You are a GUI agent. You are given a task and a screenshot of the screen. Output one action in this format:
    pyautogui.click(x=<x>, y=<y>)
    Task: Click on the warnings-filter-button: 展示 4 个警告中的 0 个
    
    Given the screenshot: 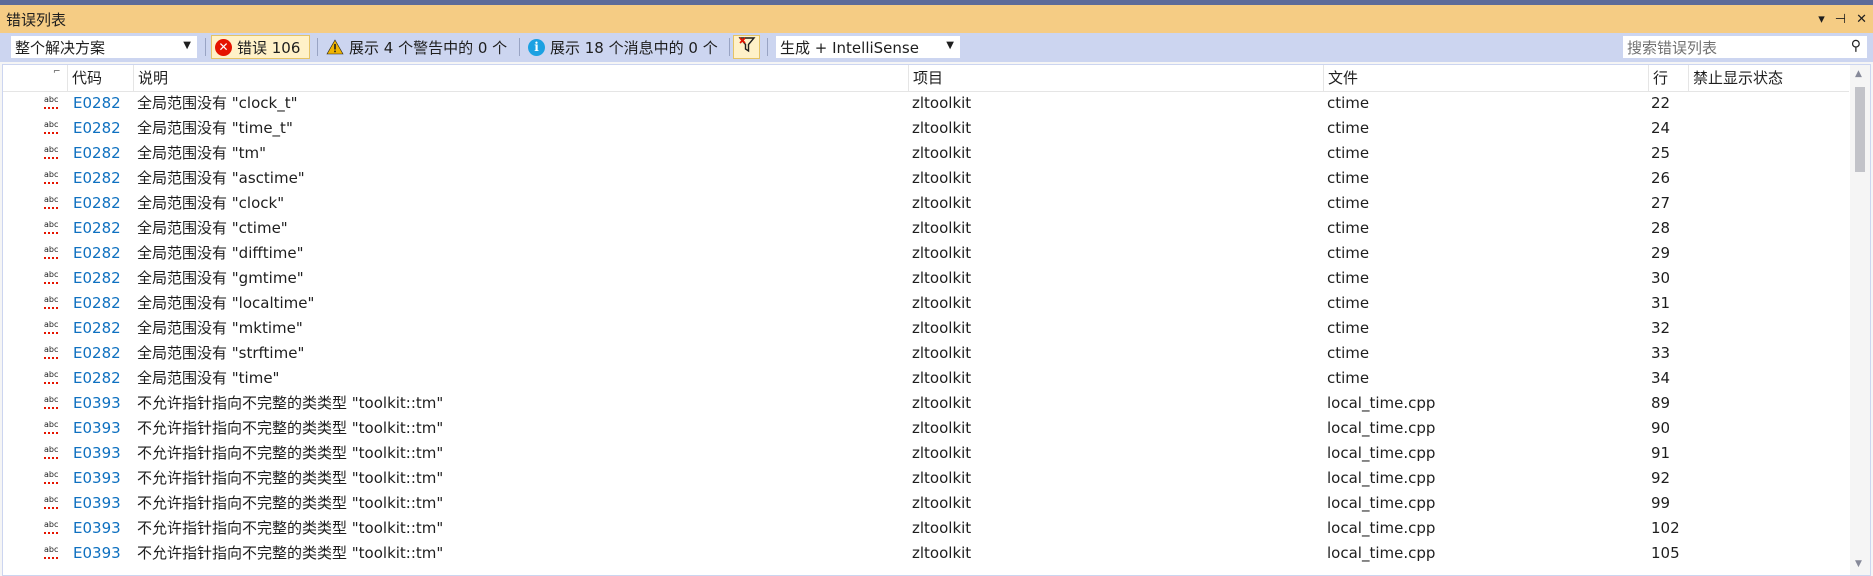 What is the action you would take?
    pyautogui.click(x=419, y=47)
    